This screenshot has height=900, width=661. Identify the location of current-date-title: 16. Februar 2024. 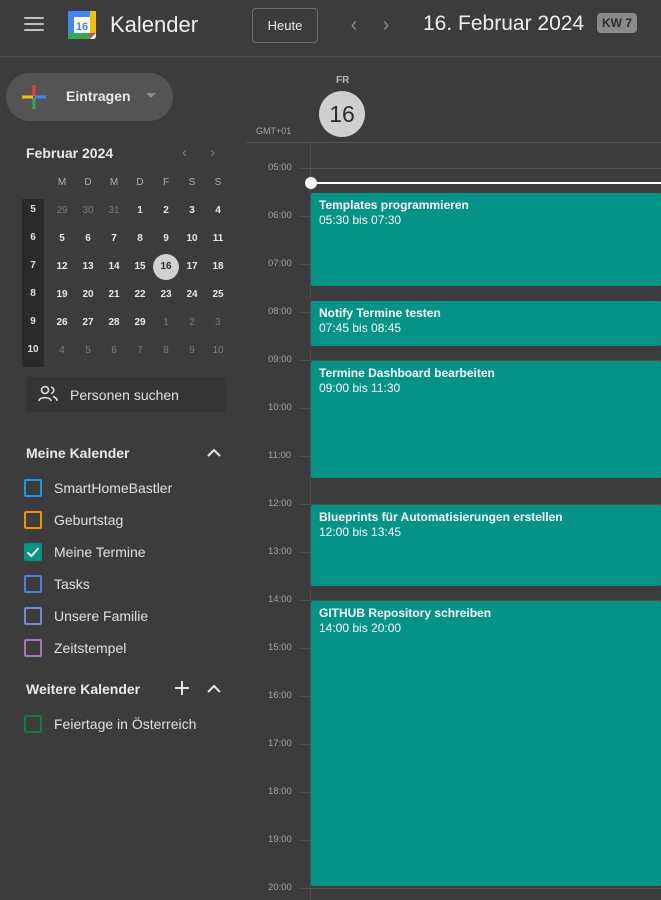
(504, 23).